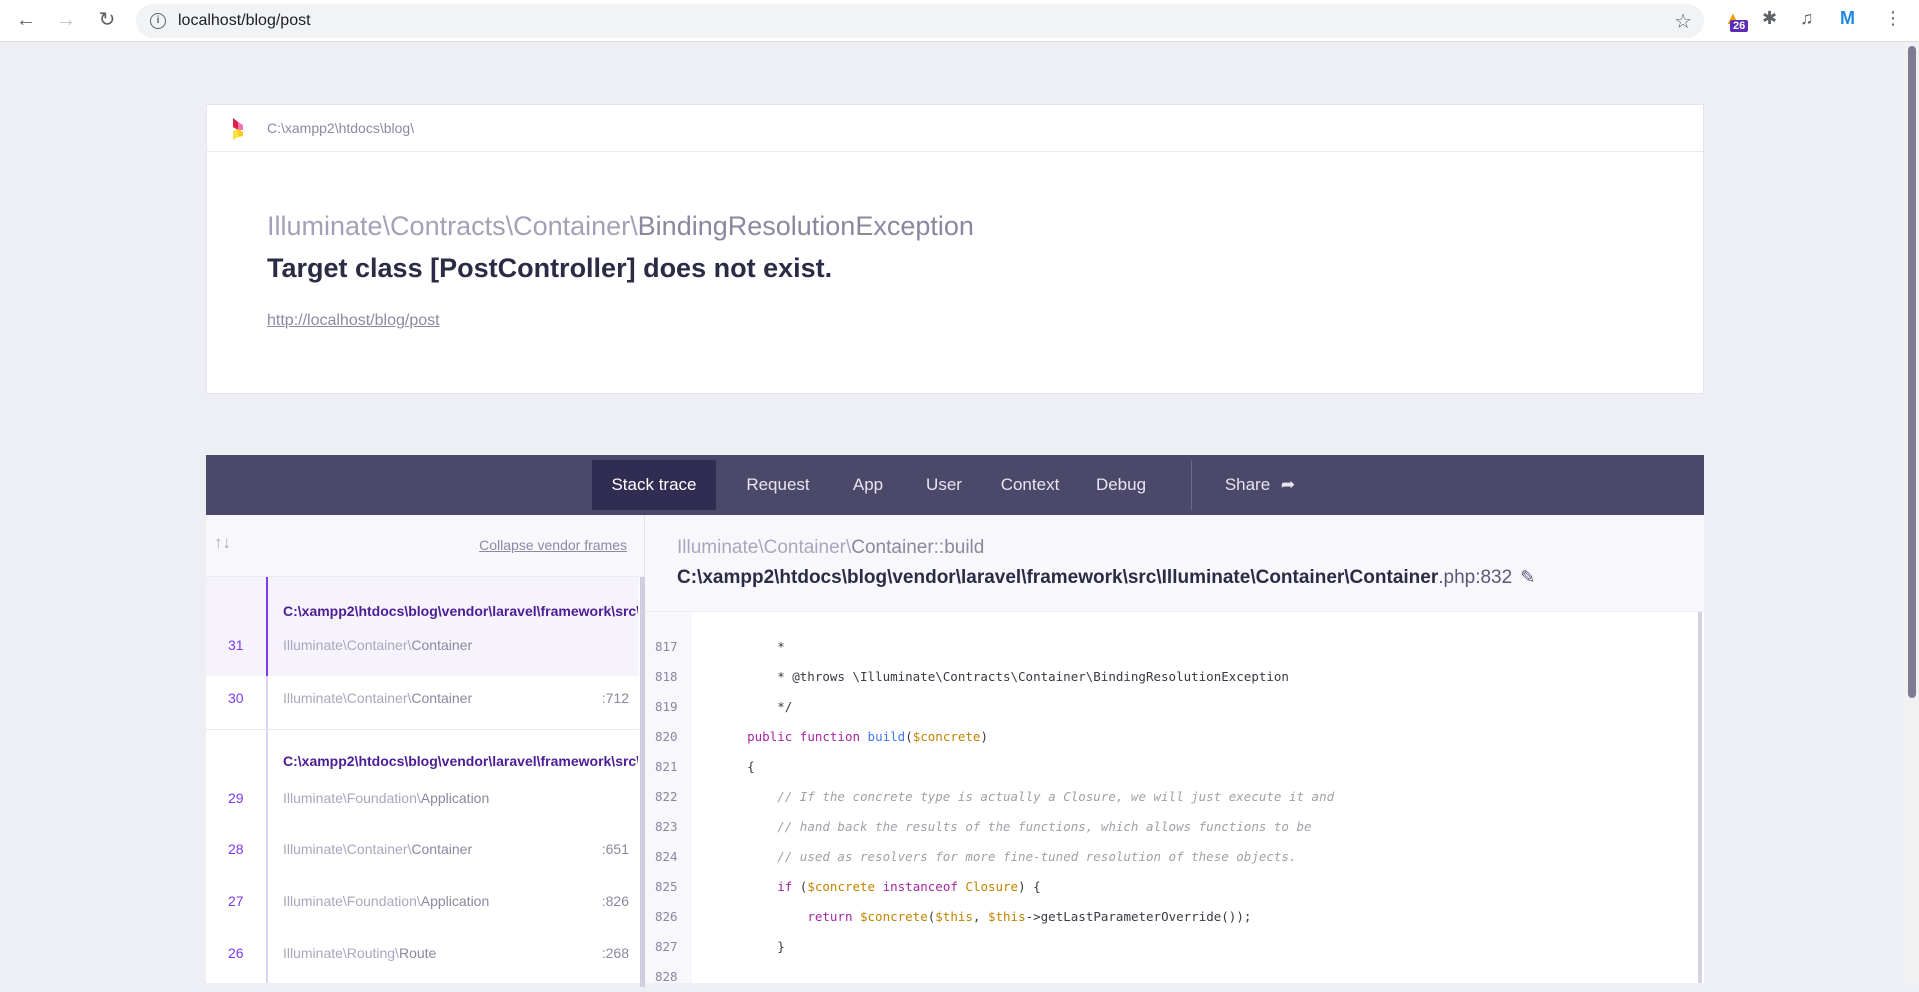 This screenshot has height=992, width=1919. What do you see at coordinates (654, 485) in the screenshot?
I see `tab-stack-trace: Stack trace` at bounding box center [654, 485].